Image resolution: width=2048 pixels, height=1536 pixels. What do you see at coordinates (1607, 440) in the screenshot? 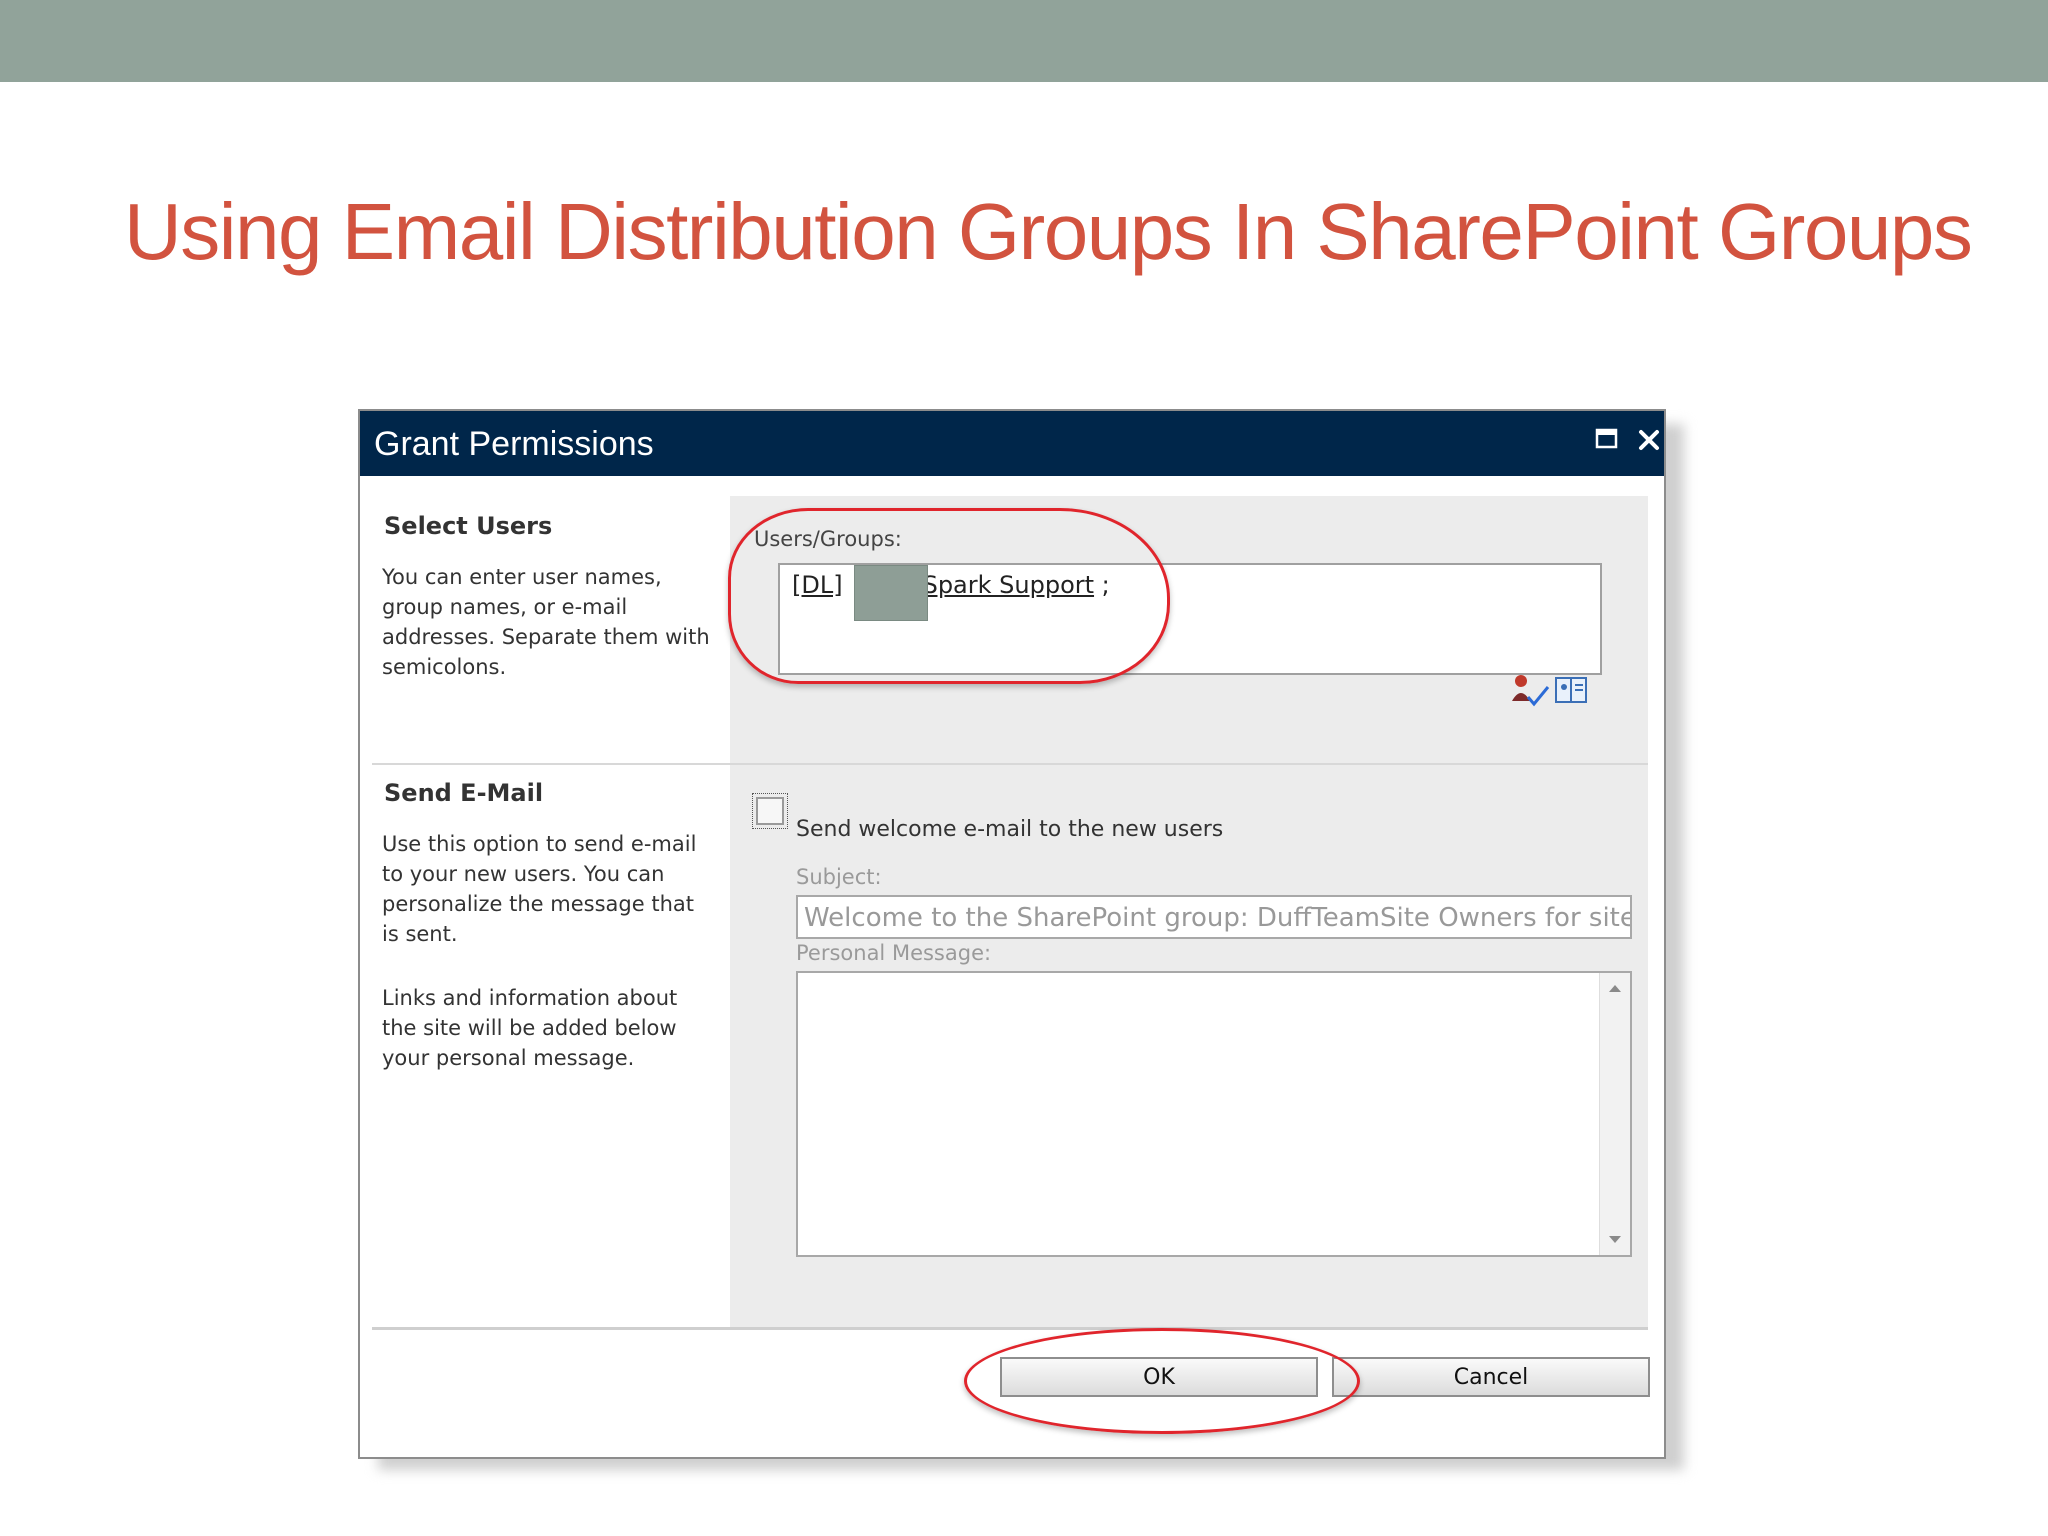
I see `maximize-icon` at bounding box center [1607, 440].